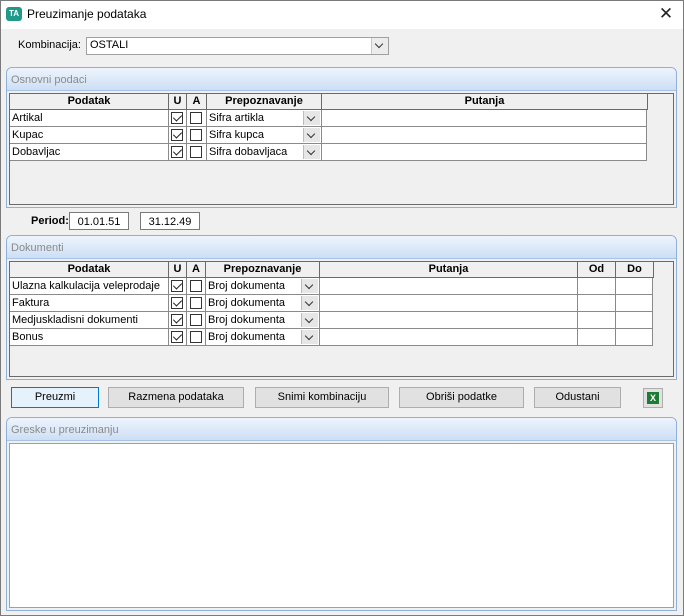  I want to click on obrisi-podatke-button: Obriši podatke, so click(461, 397).